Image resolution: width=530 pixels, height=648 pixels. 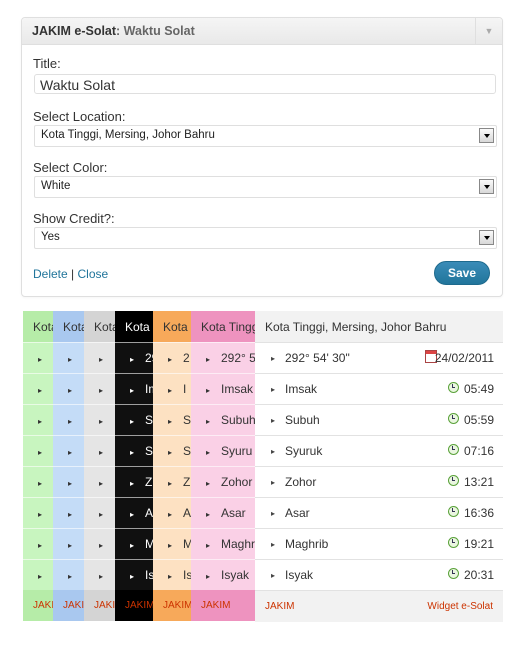 I want to click on theme-strip-row: ▸ 2, so click(x=172, y=358).